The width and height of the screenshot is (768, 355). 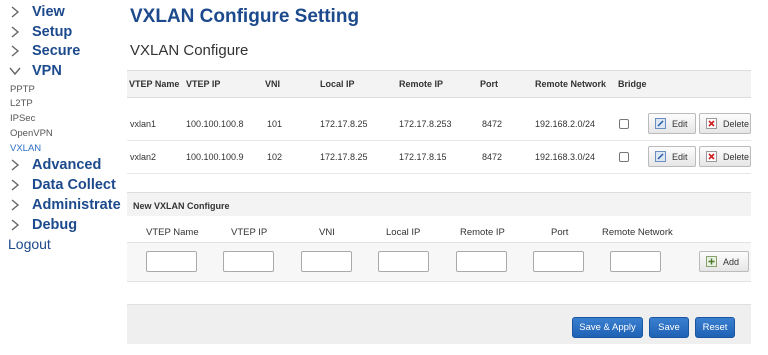 What do you see at coordinates (76, 205) in the screenshot?
I see `sidebar-item-label: Administrate` at bounding box center [76, 205].